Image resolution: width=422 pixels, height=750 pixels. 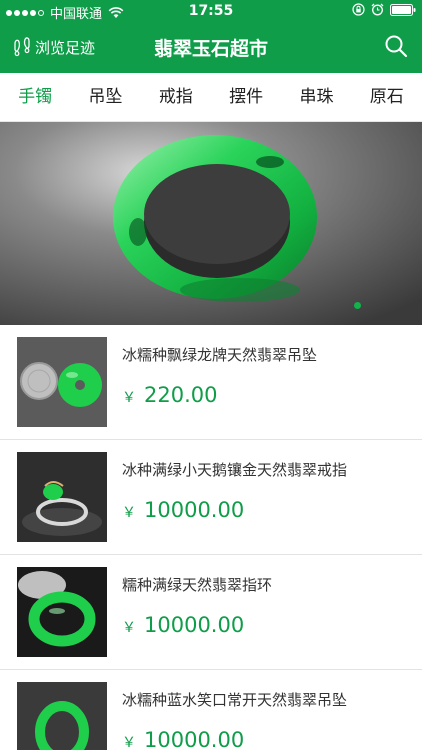 I want to click on category-tabs: 手镯 吊坠 戒指 摆件 串珠 原石, so click(x=211, y=97).